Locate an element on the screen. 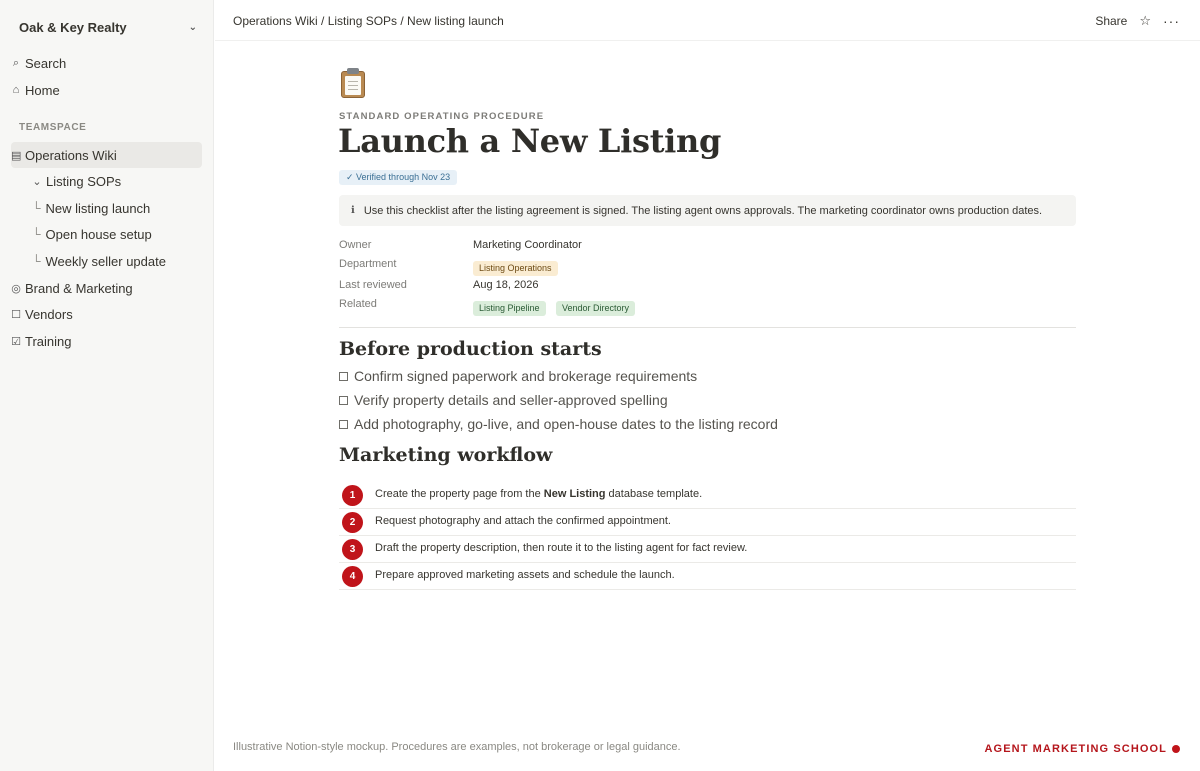  sidebar-search-label: Search is located at coordinates (46, 63).